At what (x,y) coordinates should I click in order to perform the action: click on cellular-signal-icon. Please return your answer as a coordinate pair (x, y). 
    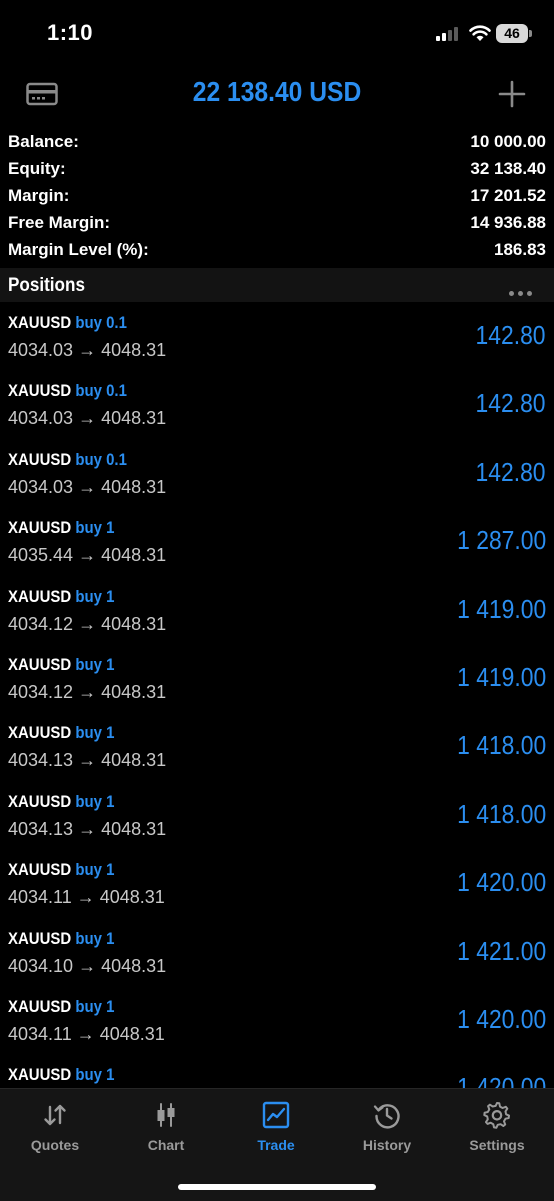
    Looking at the image, I should click on (449, 34).